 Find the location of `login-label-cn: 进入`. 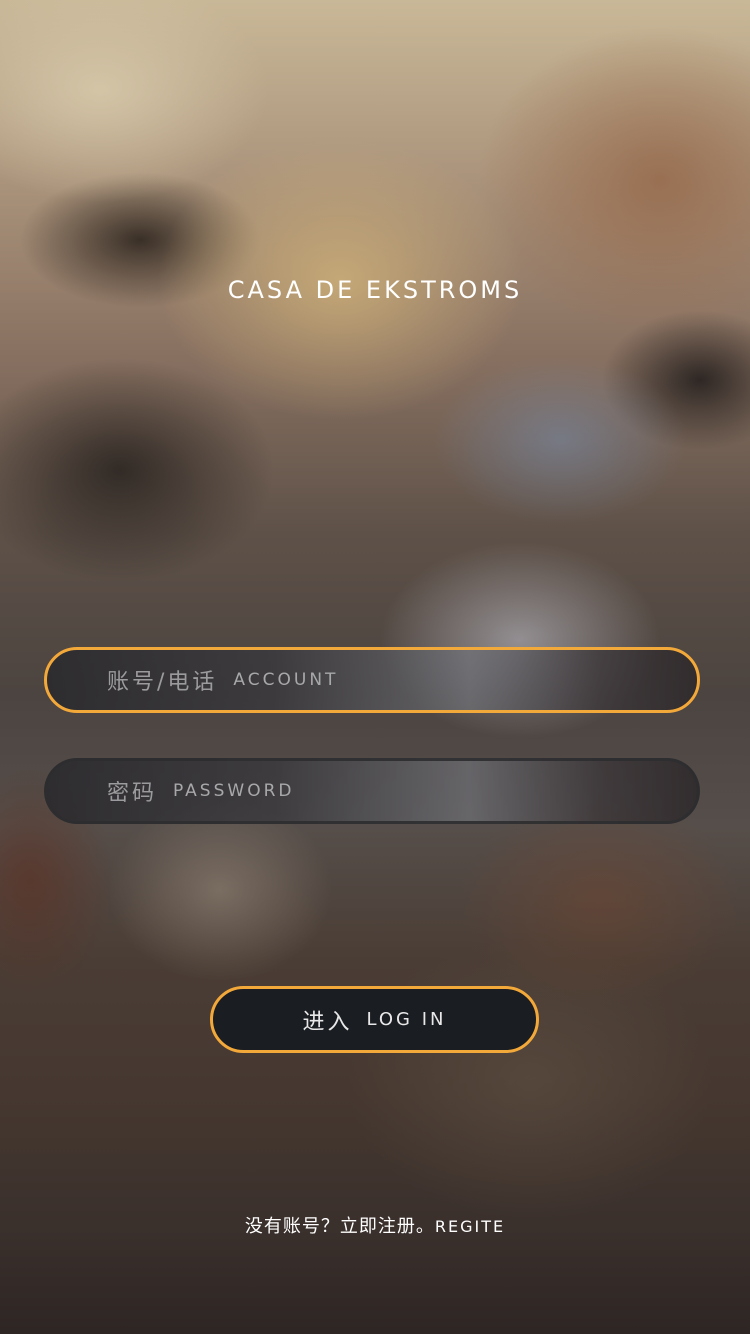

login-label-cn: 进入 is located at coordinates (327, 1022).